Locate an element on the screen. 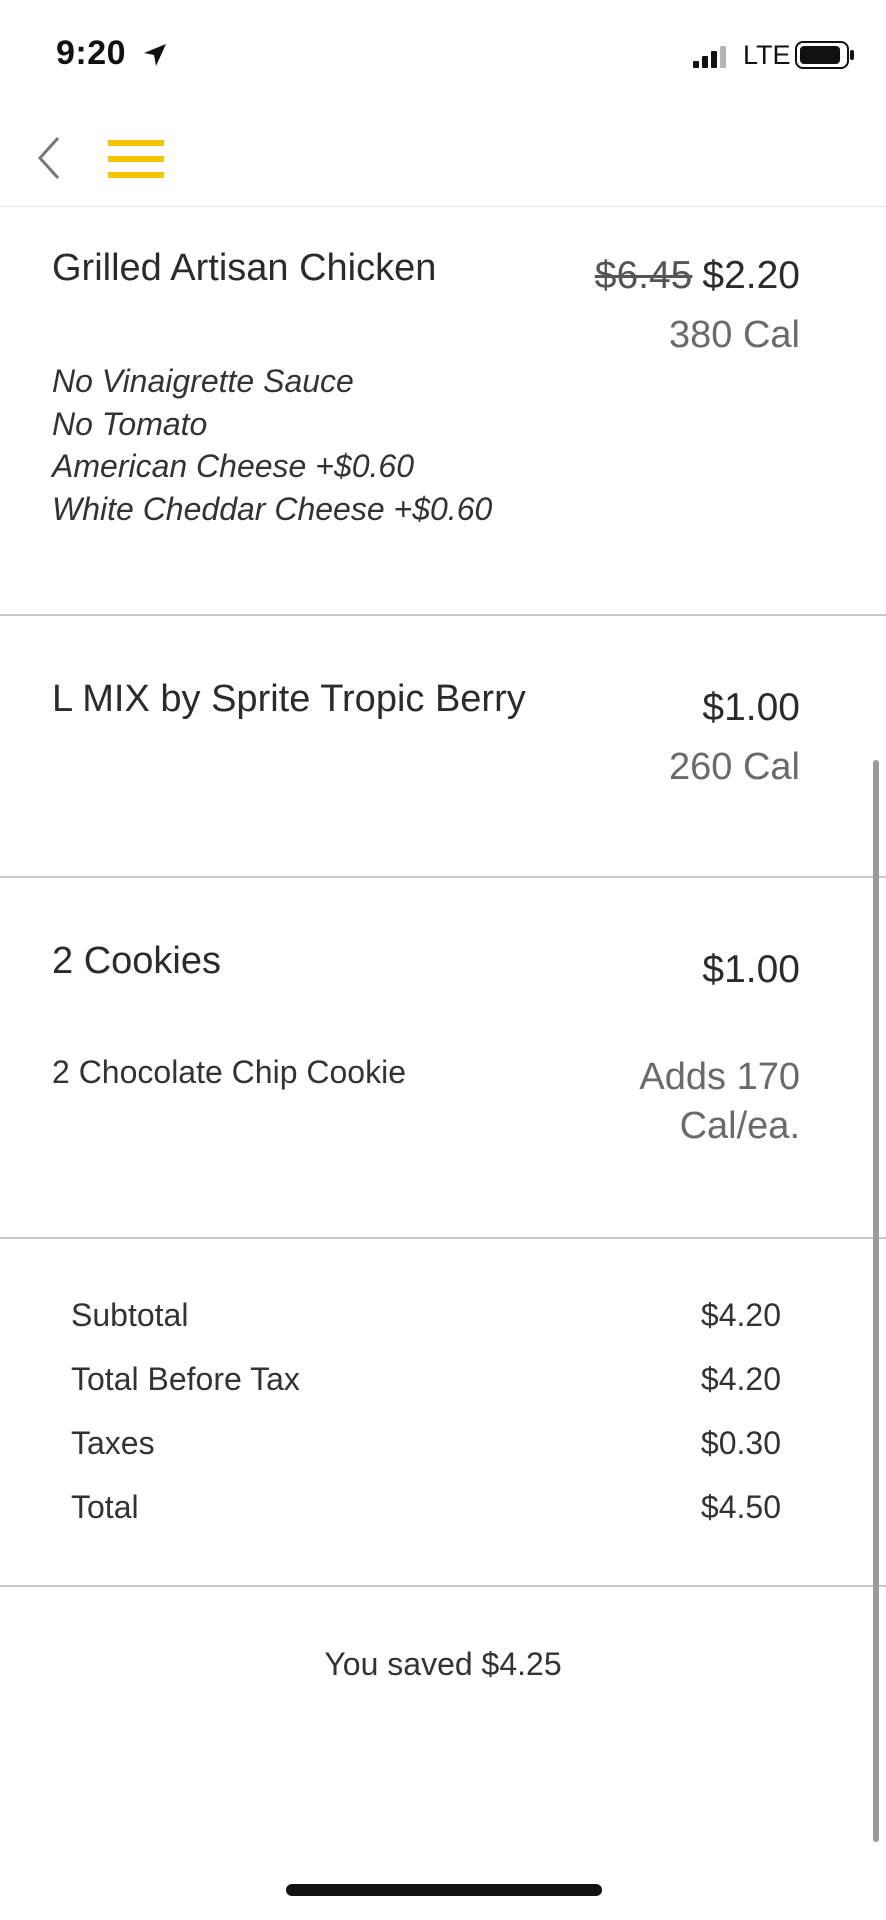 The height and width of the screenshot is (1920, 886). network-type: LTE is located at coordinates (767, 55).